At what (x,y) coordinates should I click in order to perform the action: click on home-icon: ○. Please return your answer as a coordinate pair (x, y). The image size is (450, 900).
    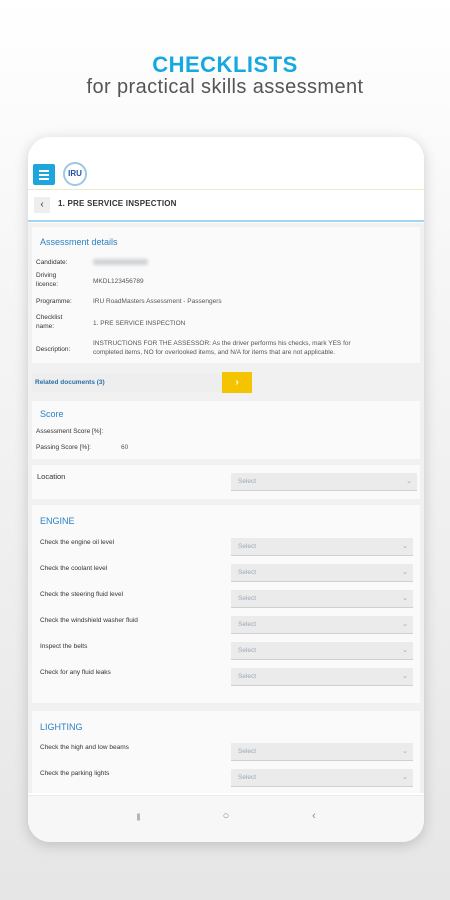
    Looking at the image, I should click on (226, 816).